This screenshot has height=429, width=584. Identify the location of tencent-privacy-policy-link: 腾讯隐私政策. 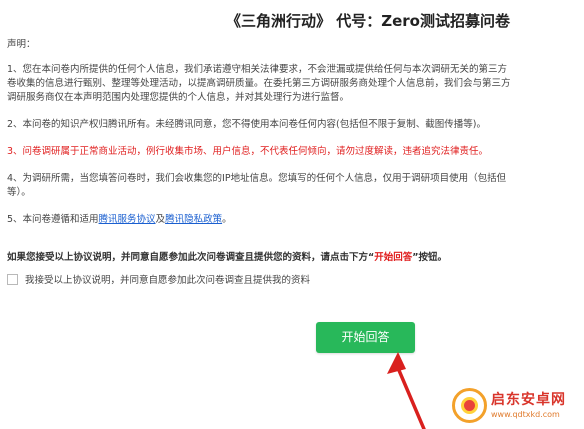
(193, 219).